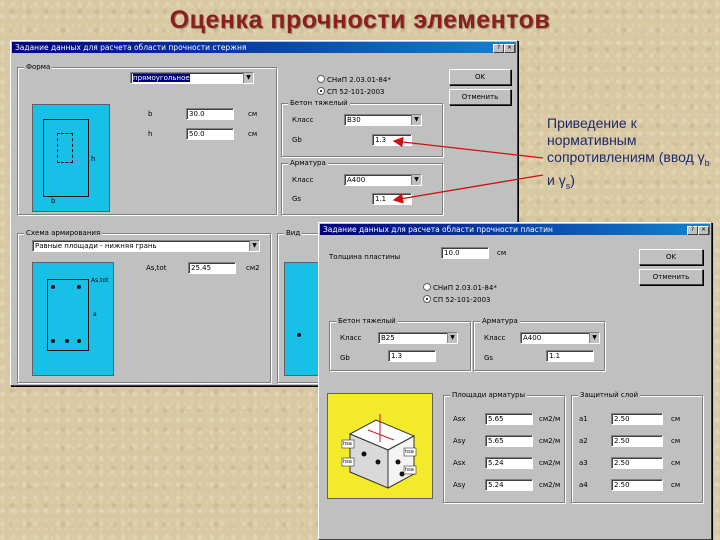 Image resolution: width=720 pixels, height=540 pixels. Describe the element at coordinates (96, 246) in the screenshot. I see `layout-select-value: Равные площади - нижняя грань` at that location.